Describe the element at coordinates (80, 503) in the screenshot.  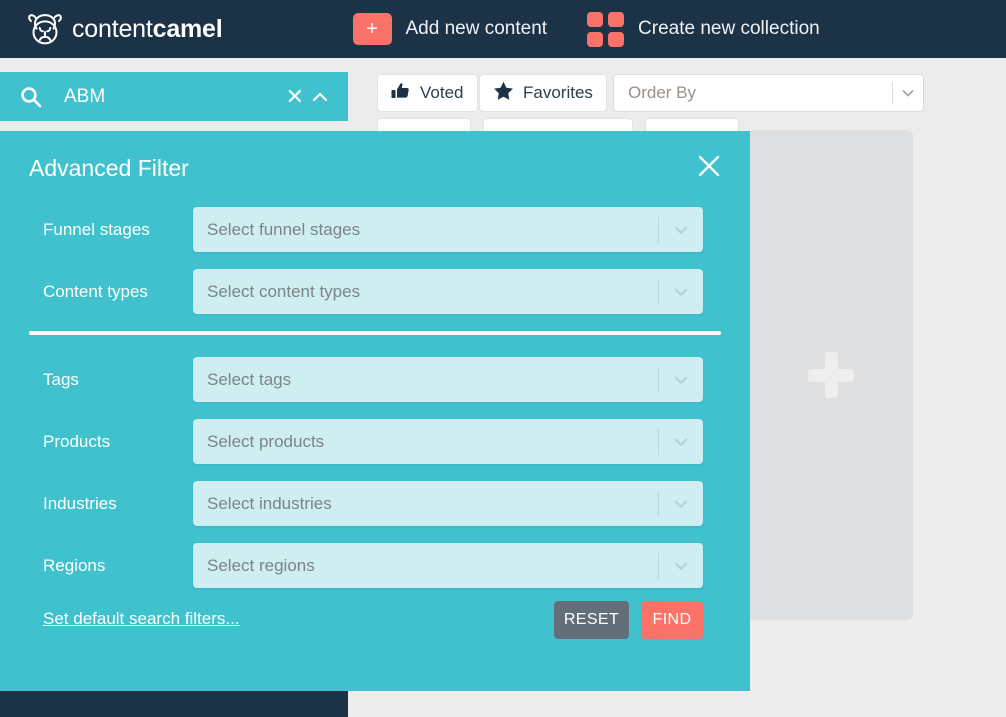
I see `industries-label: Industries` at that location.